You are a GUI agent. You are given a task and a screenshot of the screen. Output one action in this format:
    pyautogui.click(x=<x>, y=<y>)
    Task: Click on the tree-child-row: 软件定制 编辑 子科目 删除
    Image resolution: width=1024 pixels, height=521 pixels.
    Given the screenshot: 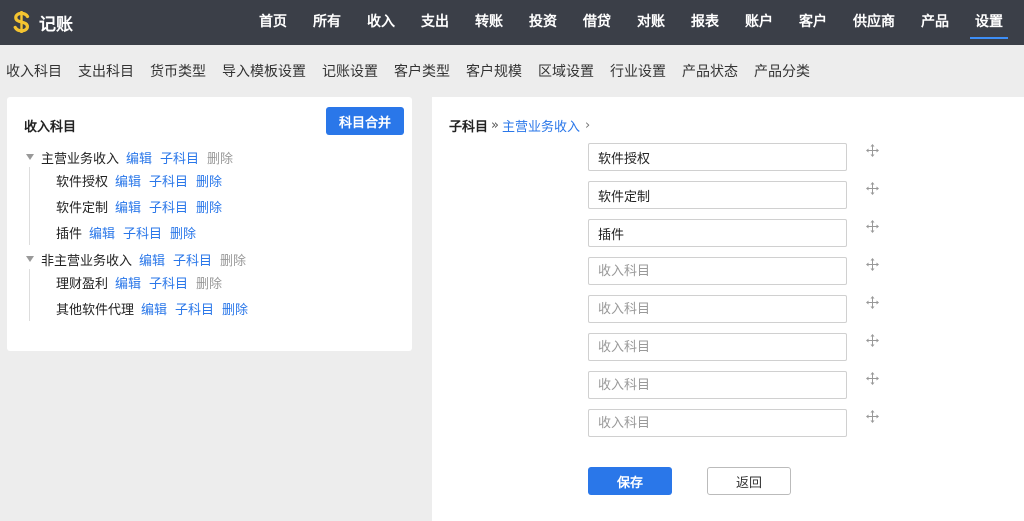 What is the action you would take?
    pyautogui.click(x=230, y=206)
    